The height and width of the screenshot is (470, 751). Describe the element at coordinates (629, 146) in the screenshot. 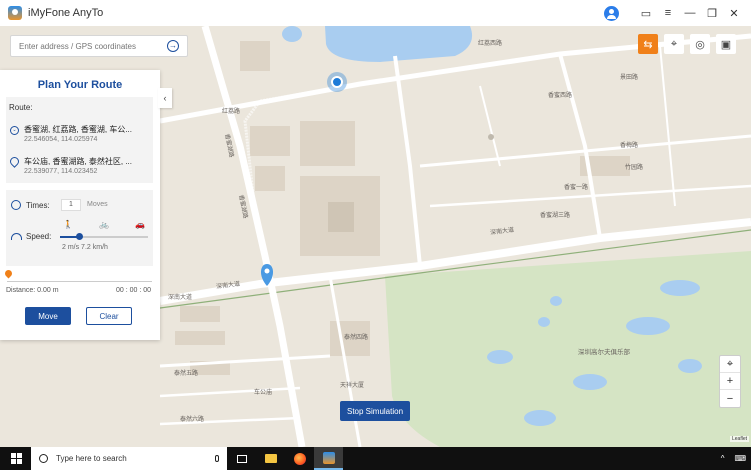

I see `map-label: 香梅路` at that location.